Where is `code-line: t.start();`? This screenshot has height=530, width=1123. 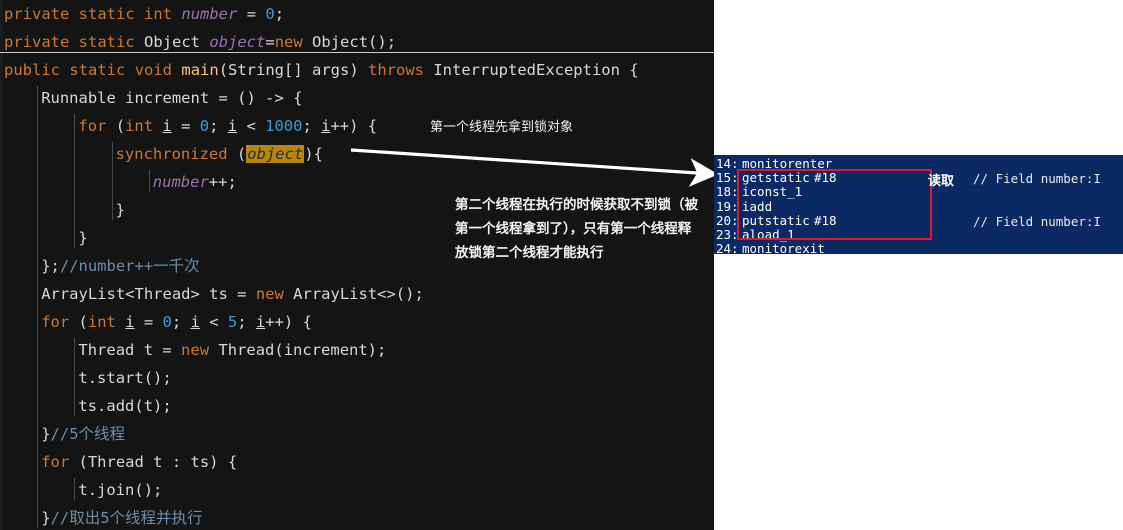
code-line: t.start(); is located at coordinates (124, 378).